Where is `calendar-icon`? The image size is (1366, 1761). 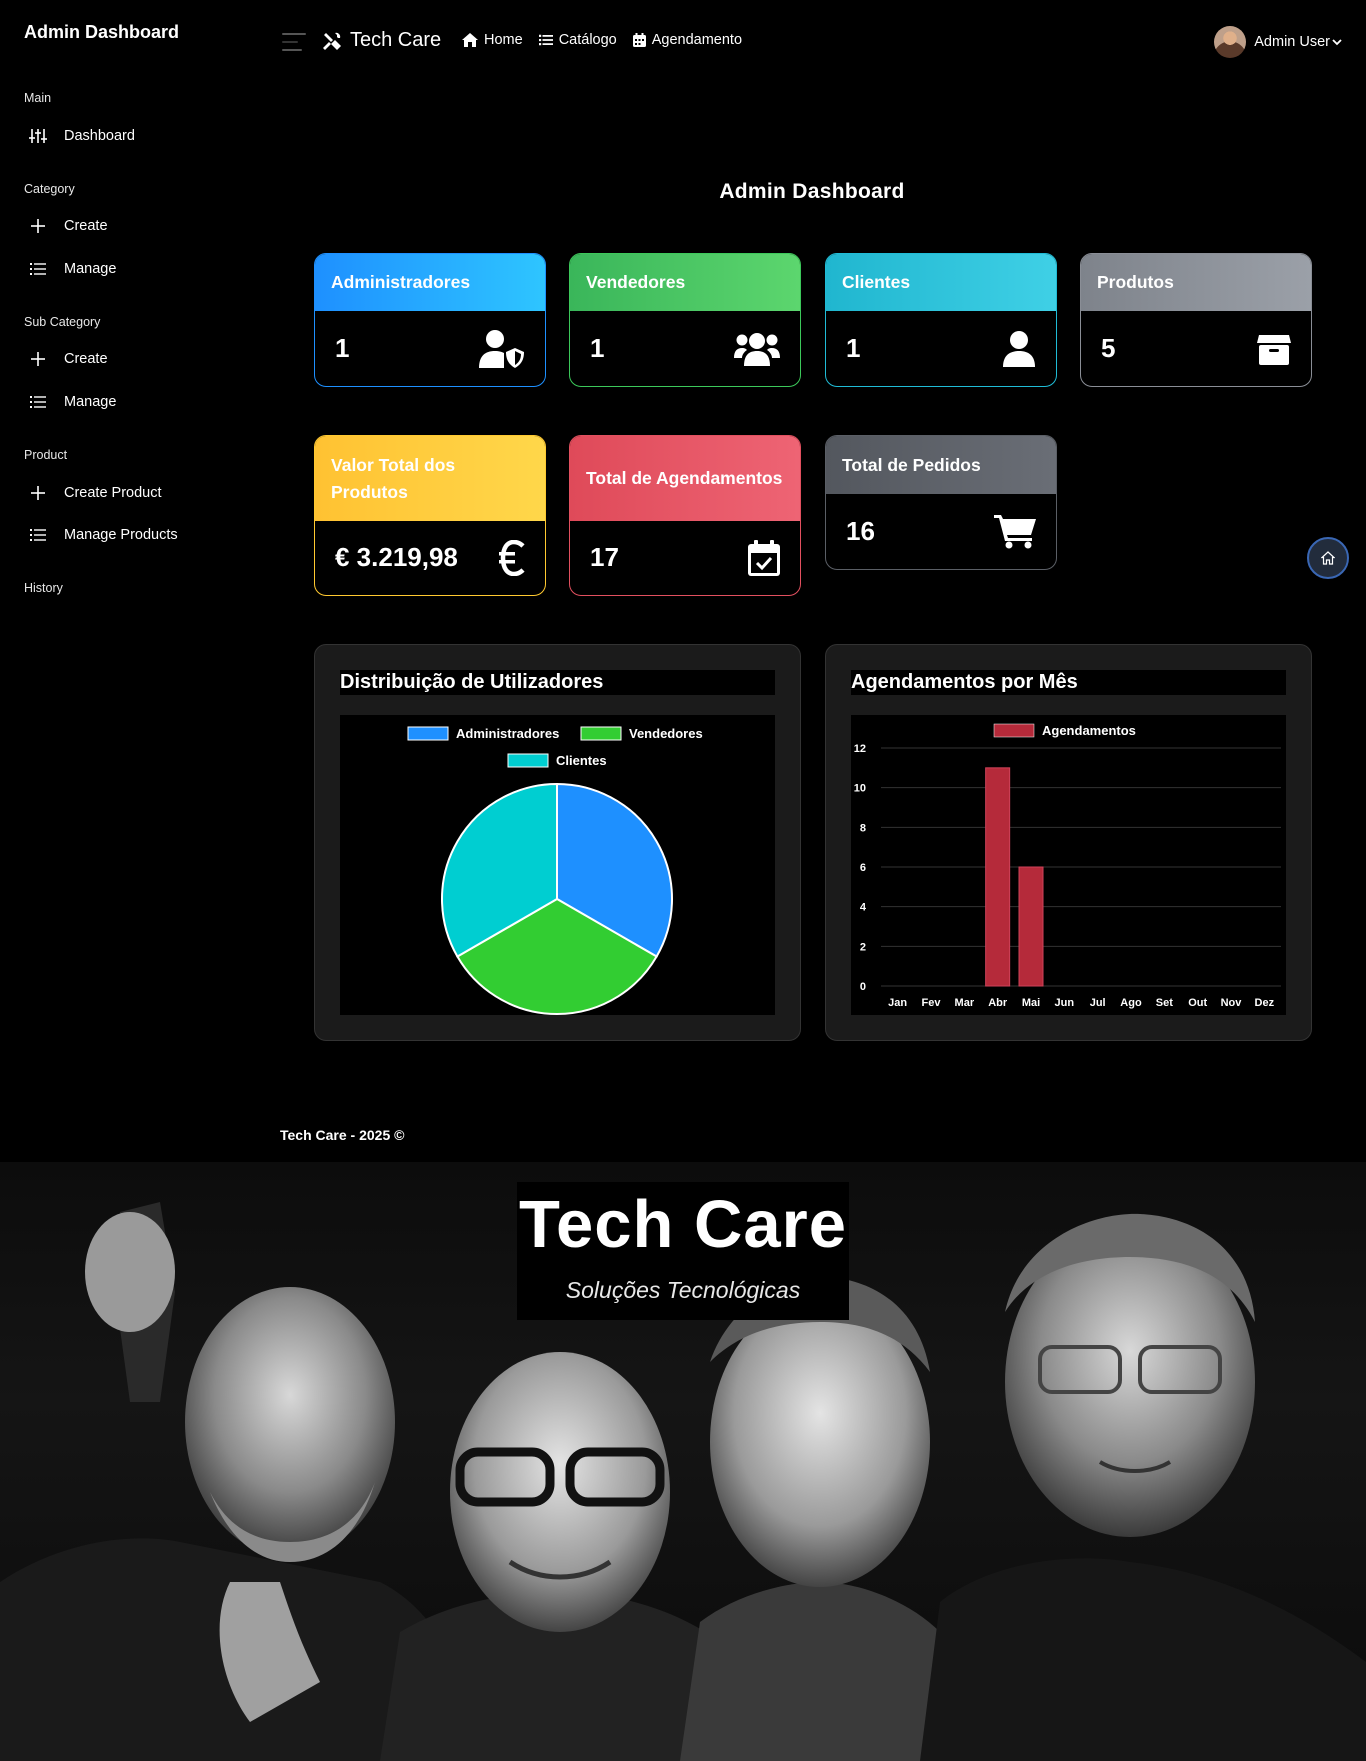 calendar-icon is located at coordinates (639, 40).